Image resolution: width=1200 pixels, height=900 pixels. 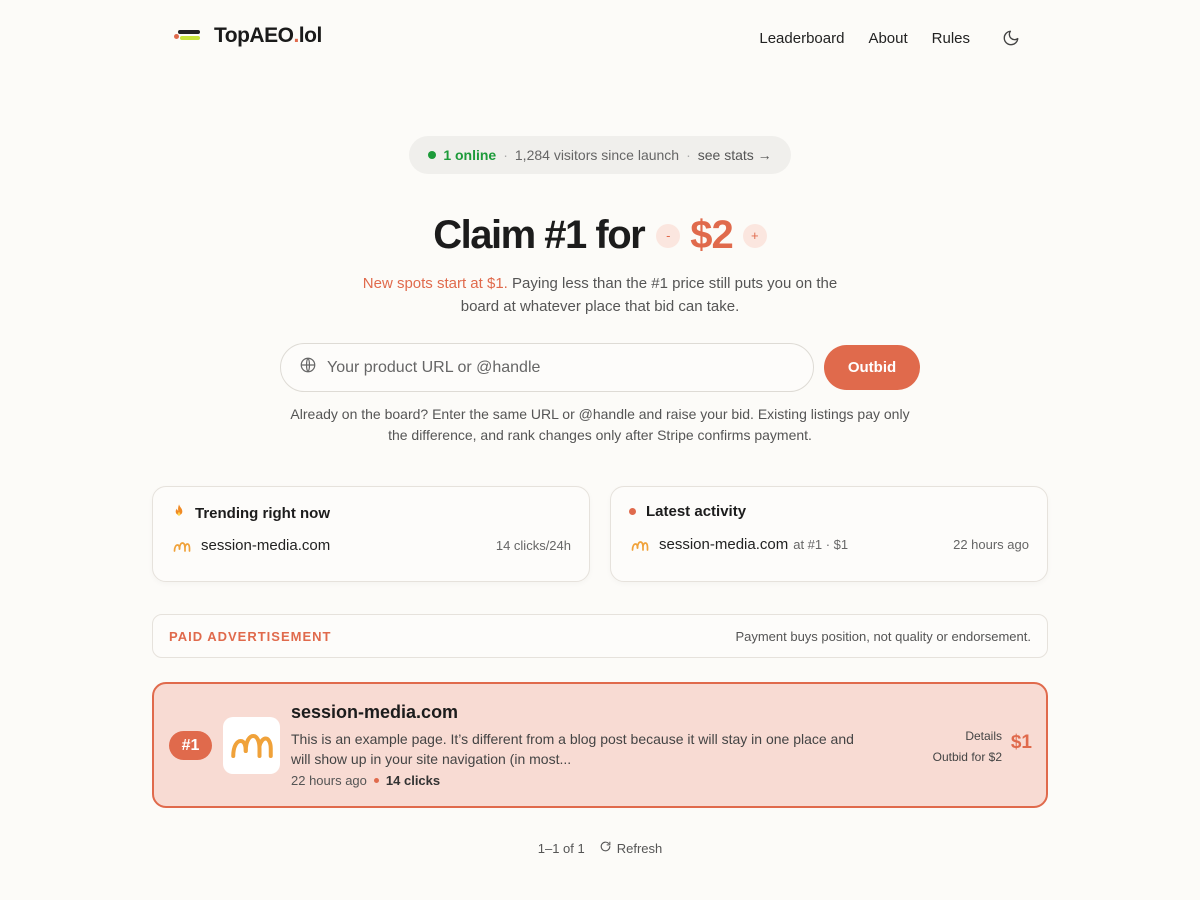 I want to click on latest-detail: at #1 · $1, so click(x=821, y=544).